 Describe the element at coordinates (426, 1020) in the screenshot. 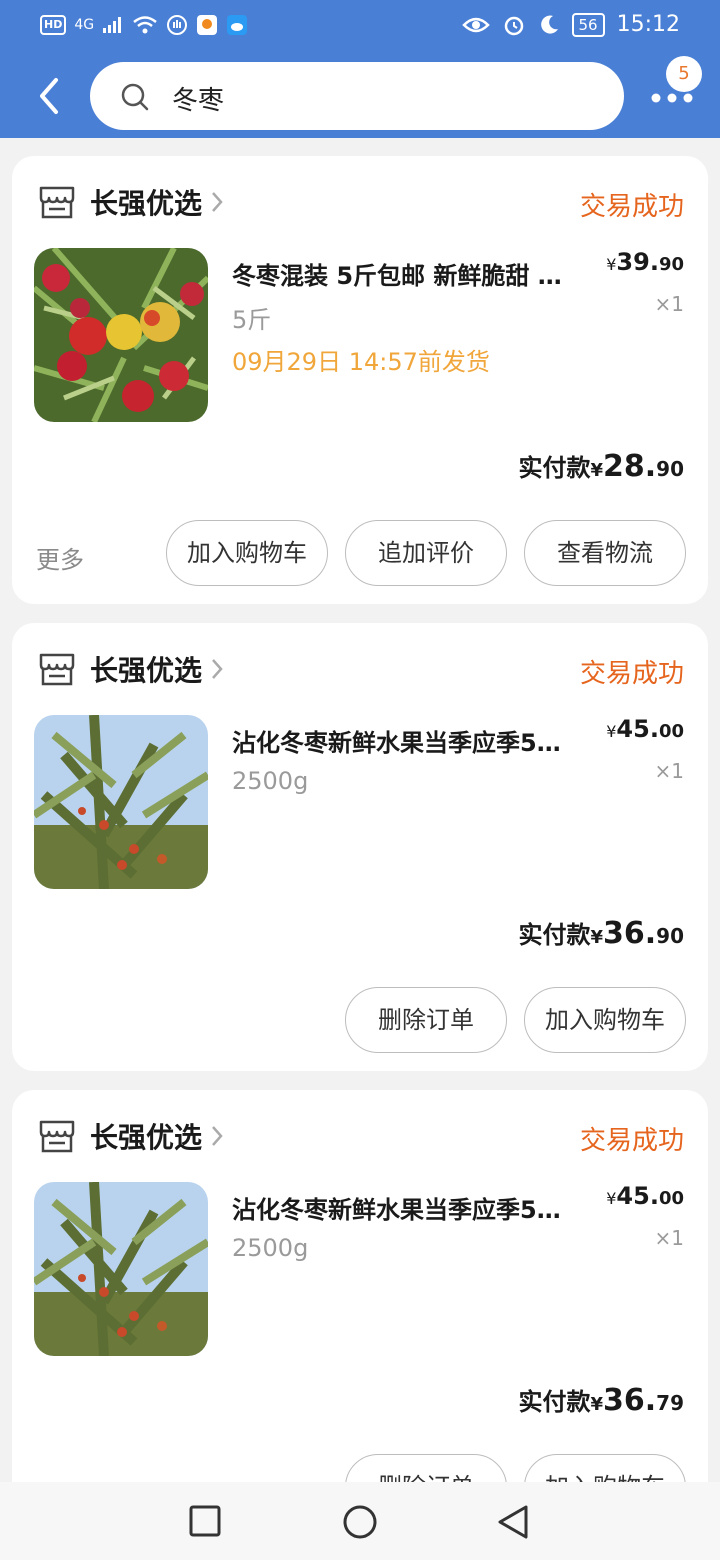

I see `delete-order-button: 删除订单` at that location.